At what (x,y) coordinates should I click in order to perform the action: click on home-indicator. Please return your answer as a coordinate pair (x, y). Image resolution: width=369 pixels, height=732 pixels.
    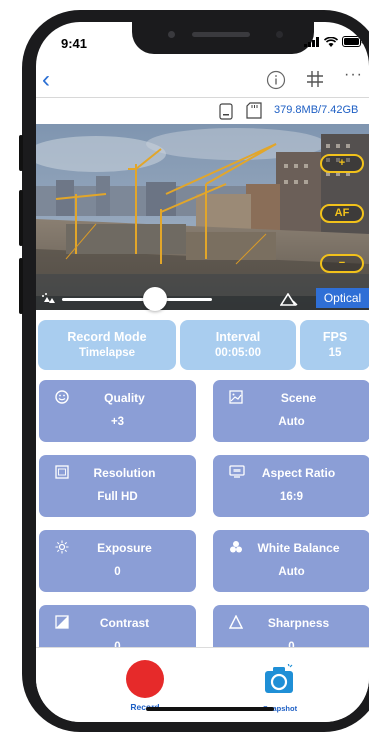
    Looking at the image, I should click on (210, 709).